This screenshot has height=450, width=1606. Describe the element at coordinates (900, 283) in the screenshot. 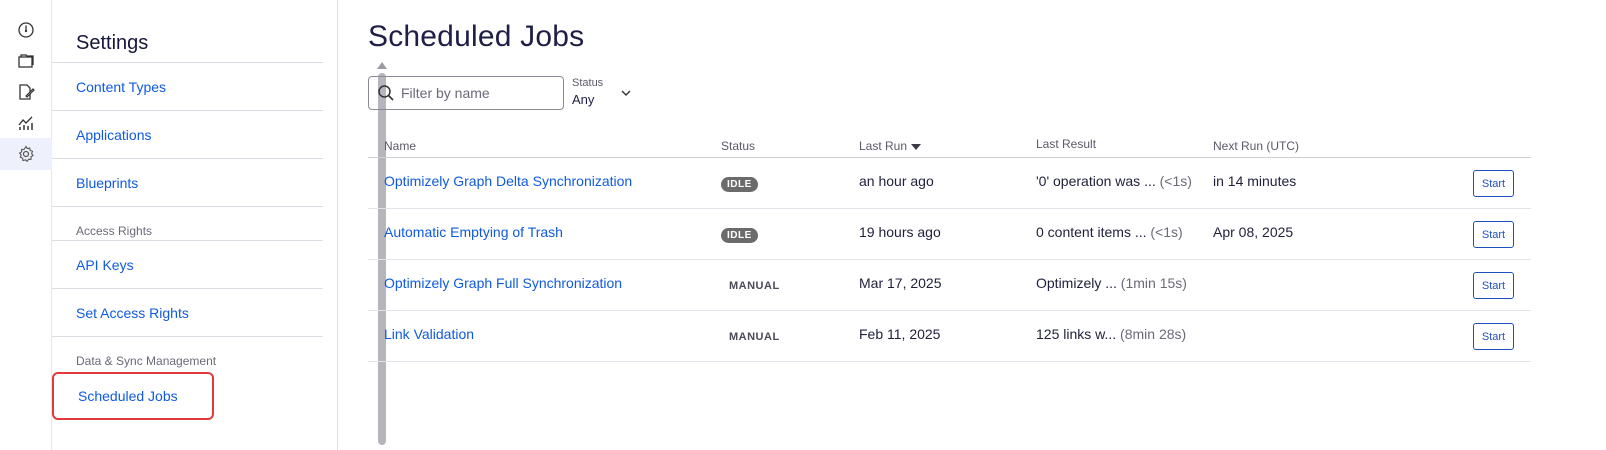

I see `last-run-value: Mar 17, 2025` at that location.